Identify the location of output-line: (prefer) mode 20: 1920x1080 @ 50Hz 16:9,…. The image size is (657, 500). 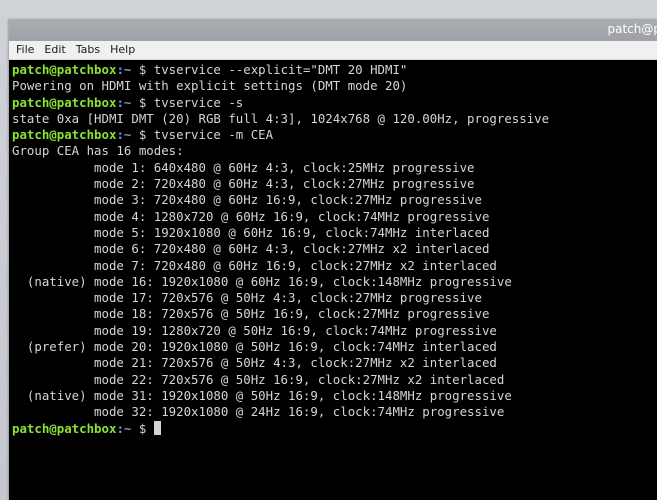
(334, 347).